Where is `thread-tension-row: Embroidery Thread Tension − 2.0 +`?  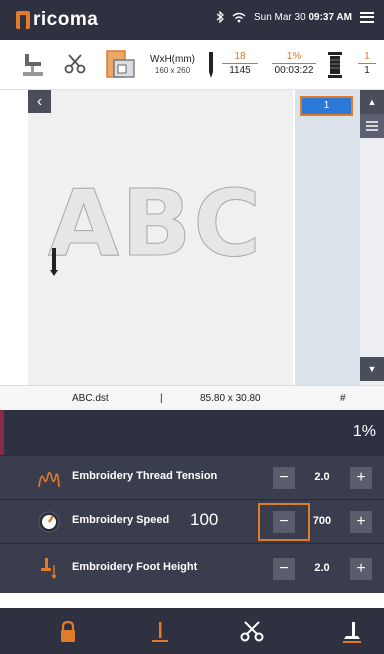 thread-tension-row: Embroidery Thread Tension − 2.0 + is located at coordinates (192, 477).